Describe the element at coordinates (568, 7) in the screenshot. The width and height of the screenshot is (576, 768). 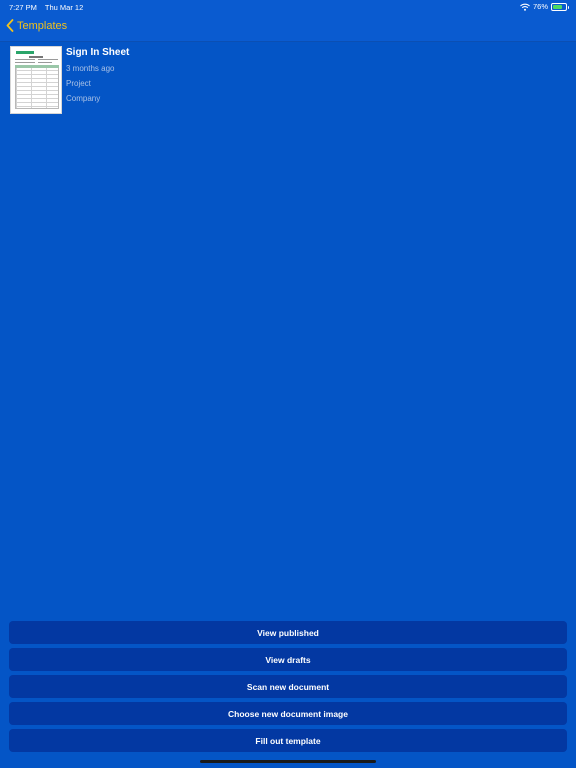
I see `battery-nub` at that location.